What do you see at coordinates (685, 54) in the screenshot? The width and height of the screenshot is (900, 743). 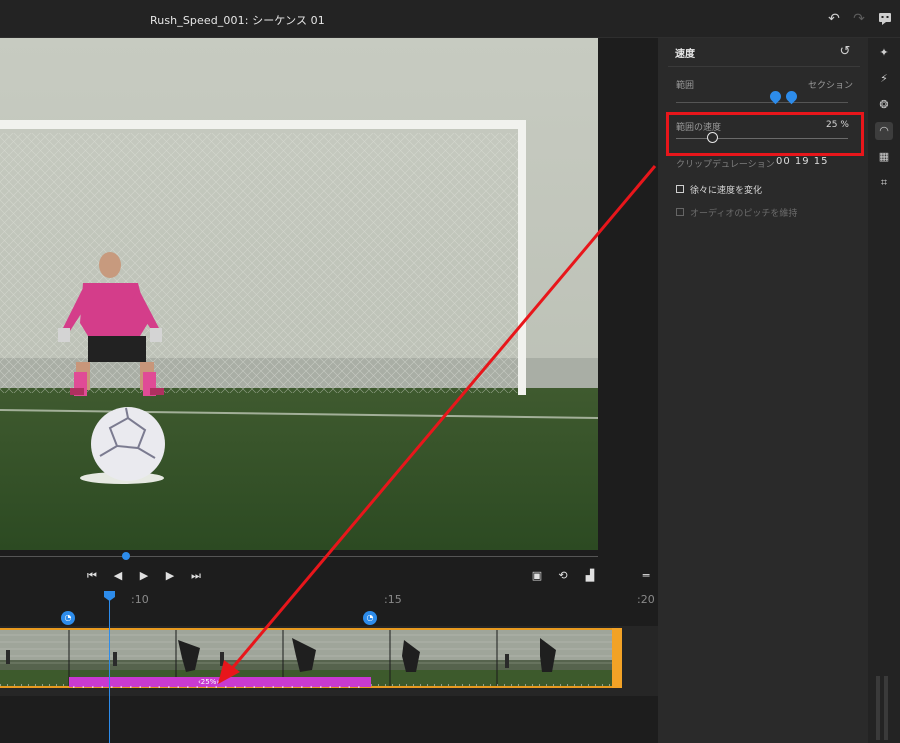 I see `panel-title: 速度` at bounding box center [685, 54].